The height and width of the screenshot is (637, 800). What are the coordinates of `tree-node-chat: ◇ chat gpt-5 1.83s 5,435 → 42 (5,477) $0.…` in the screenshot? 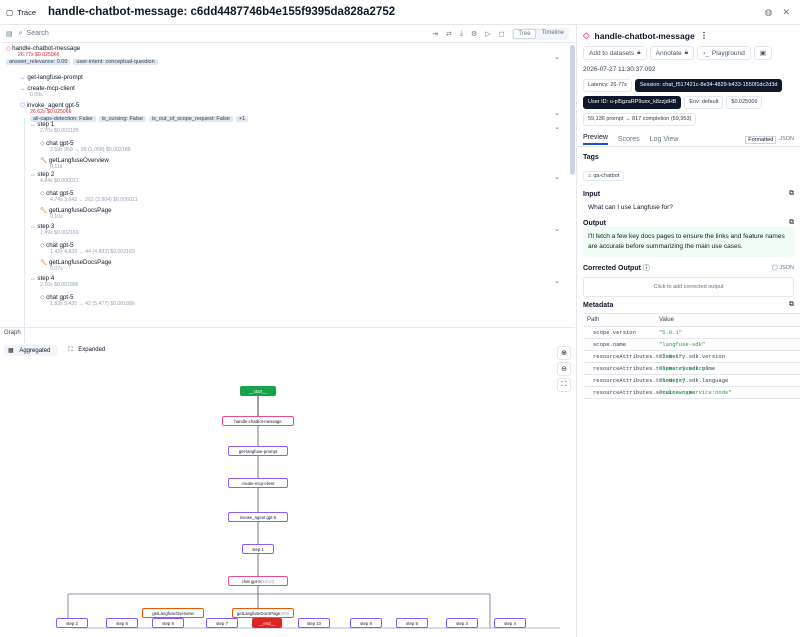 It's located at (87, 300).